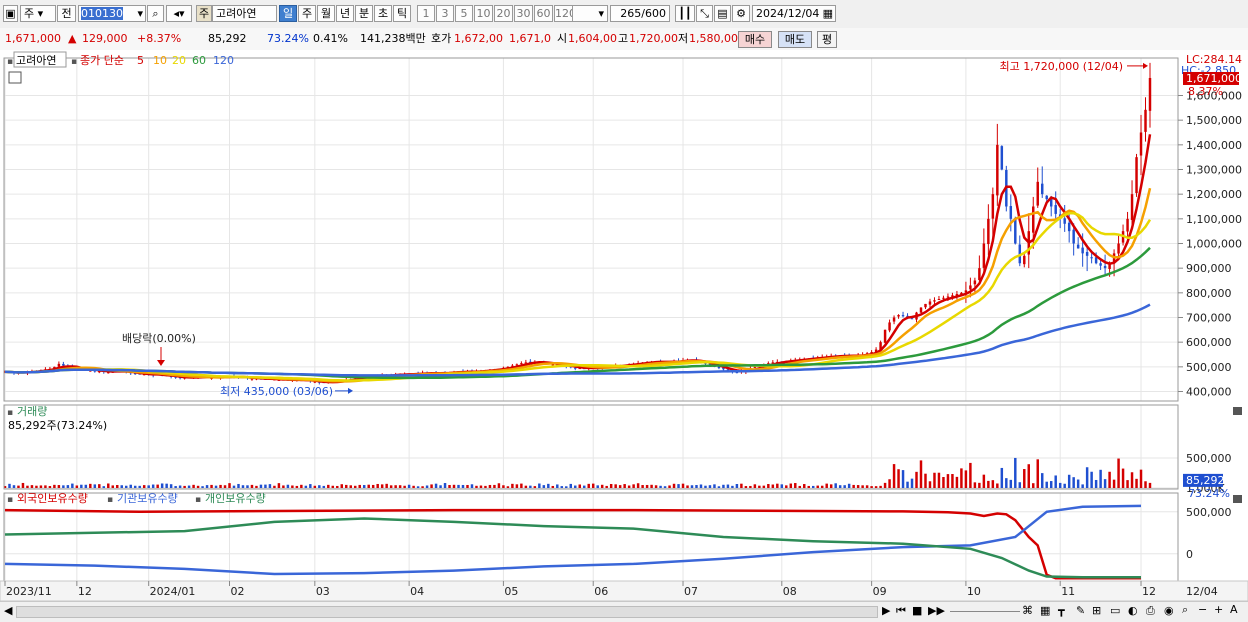  What do you see at coordinates (794, 13) in the screenshot?
I see `date-input: 2024/12/04 ▦` at bounding box center [794, 13].